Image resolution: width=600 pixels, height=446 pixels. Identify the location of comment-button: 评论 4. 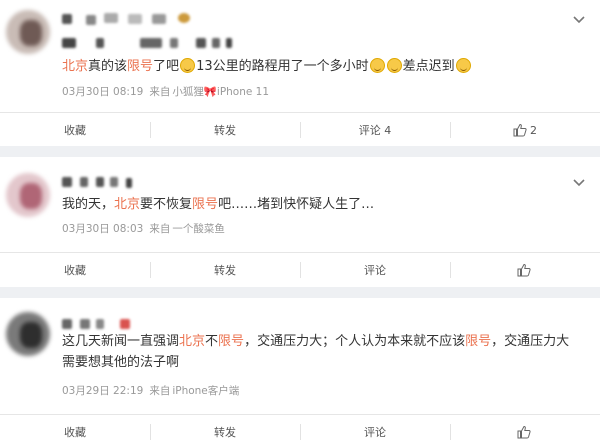
(375, 130).